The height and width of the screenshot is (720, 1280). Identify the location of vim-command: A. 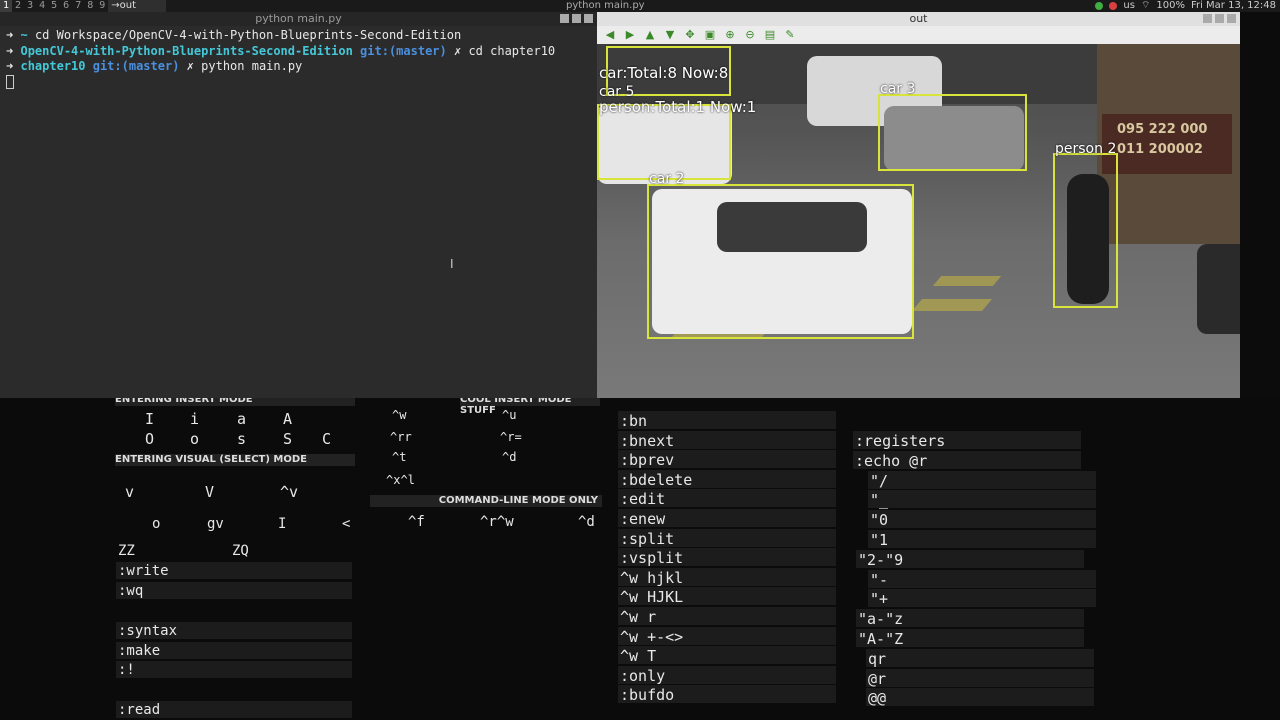
(288, 419).